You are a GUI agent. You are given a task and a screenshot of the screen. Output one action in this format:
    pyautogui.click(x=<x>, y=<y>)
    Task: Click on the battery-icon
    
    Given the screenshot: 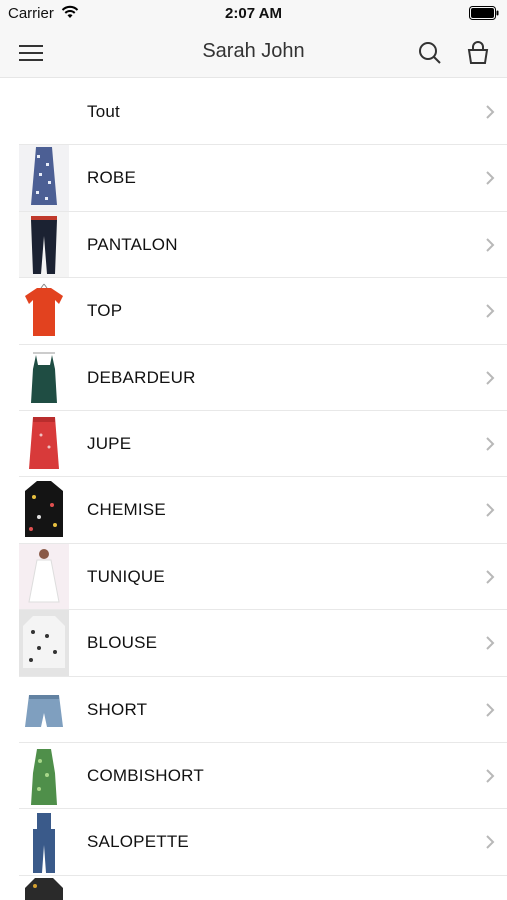 What is the action you would take?
    pyautogui.click(x=484, y=13)
    